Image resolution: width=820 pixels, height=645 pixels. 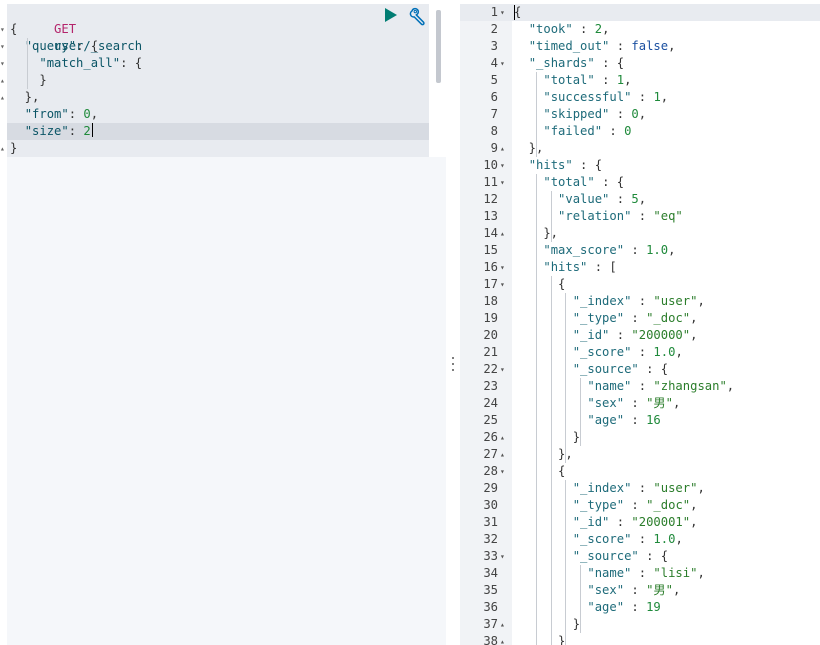 I want to click on request-body-line: }, so click(x=12, y=148).